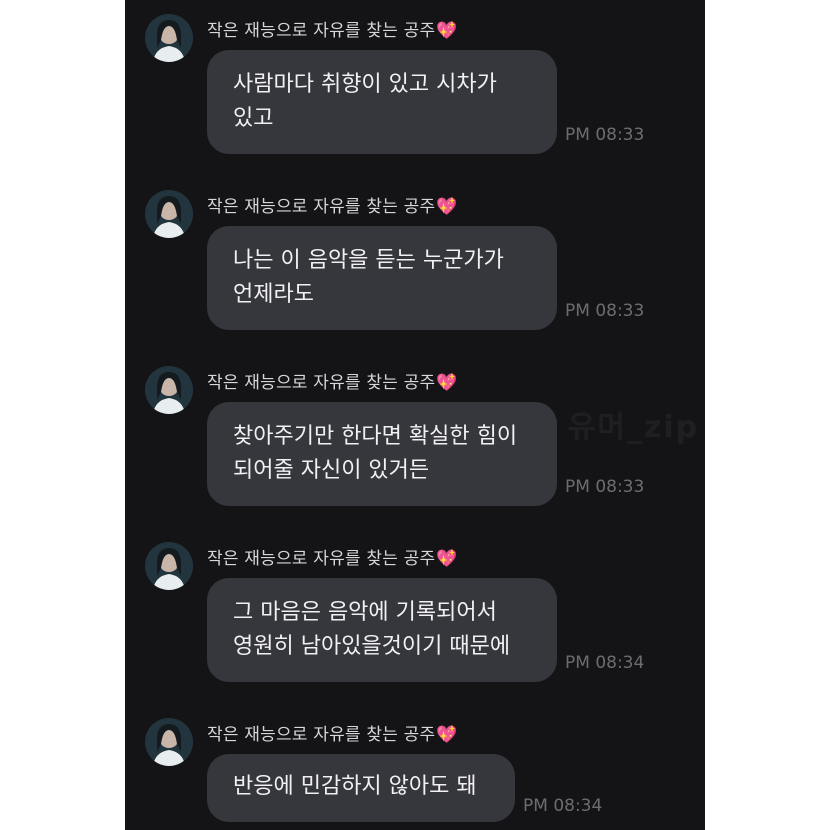 The image size is (830, 830). Describe the element at coordinates (361, 788) in the screenshot. I see `message-bubble: 반응에 민감하지 않아도 돼` at that location.